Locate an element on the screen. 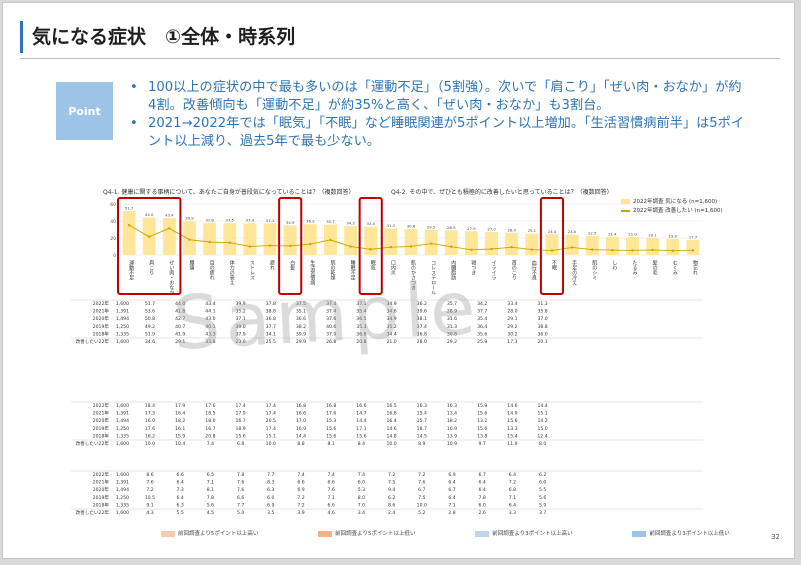 The width and height of the screenshot is (801, 565). table-cell: 18.9 is located at coordinates (240, 429).